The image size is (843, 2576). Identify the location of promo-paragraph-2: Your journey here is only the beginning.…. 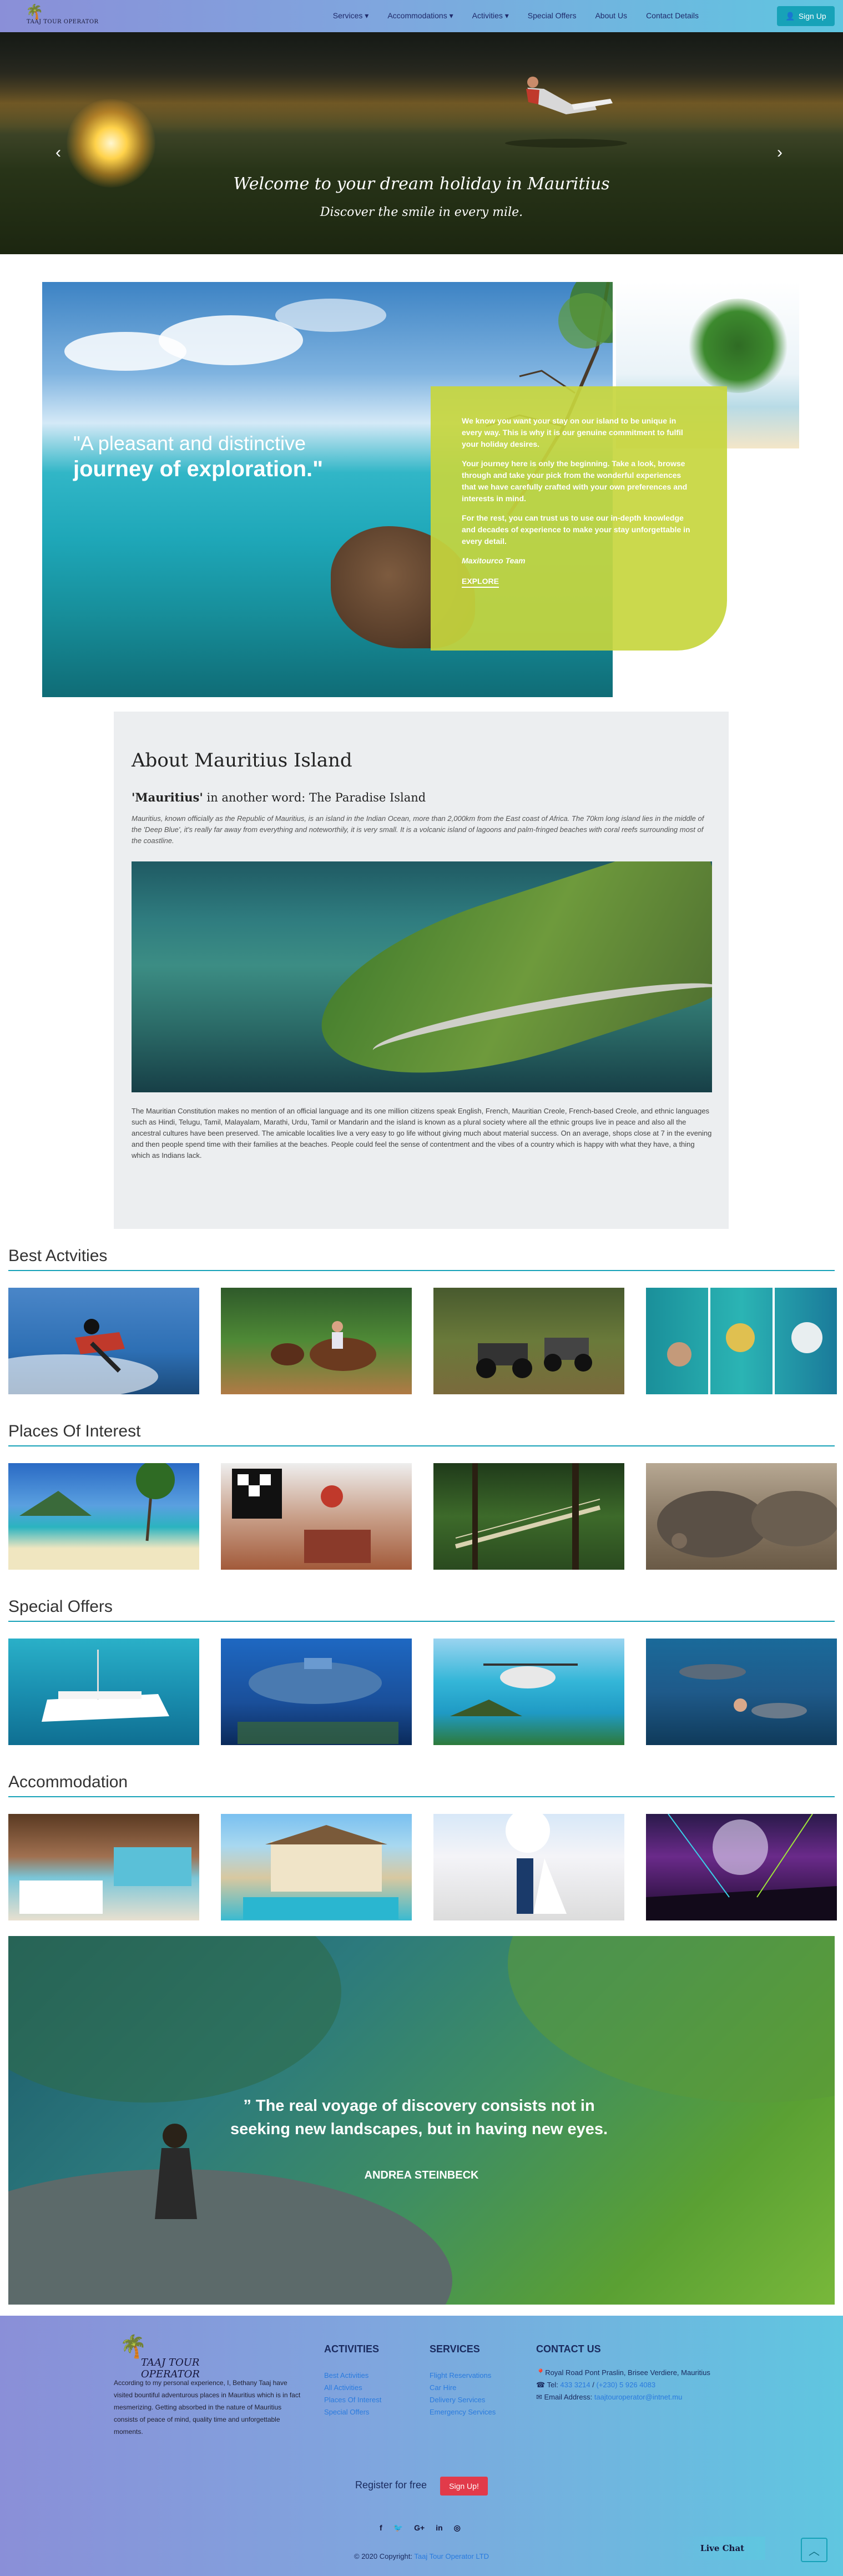
(575, 481).